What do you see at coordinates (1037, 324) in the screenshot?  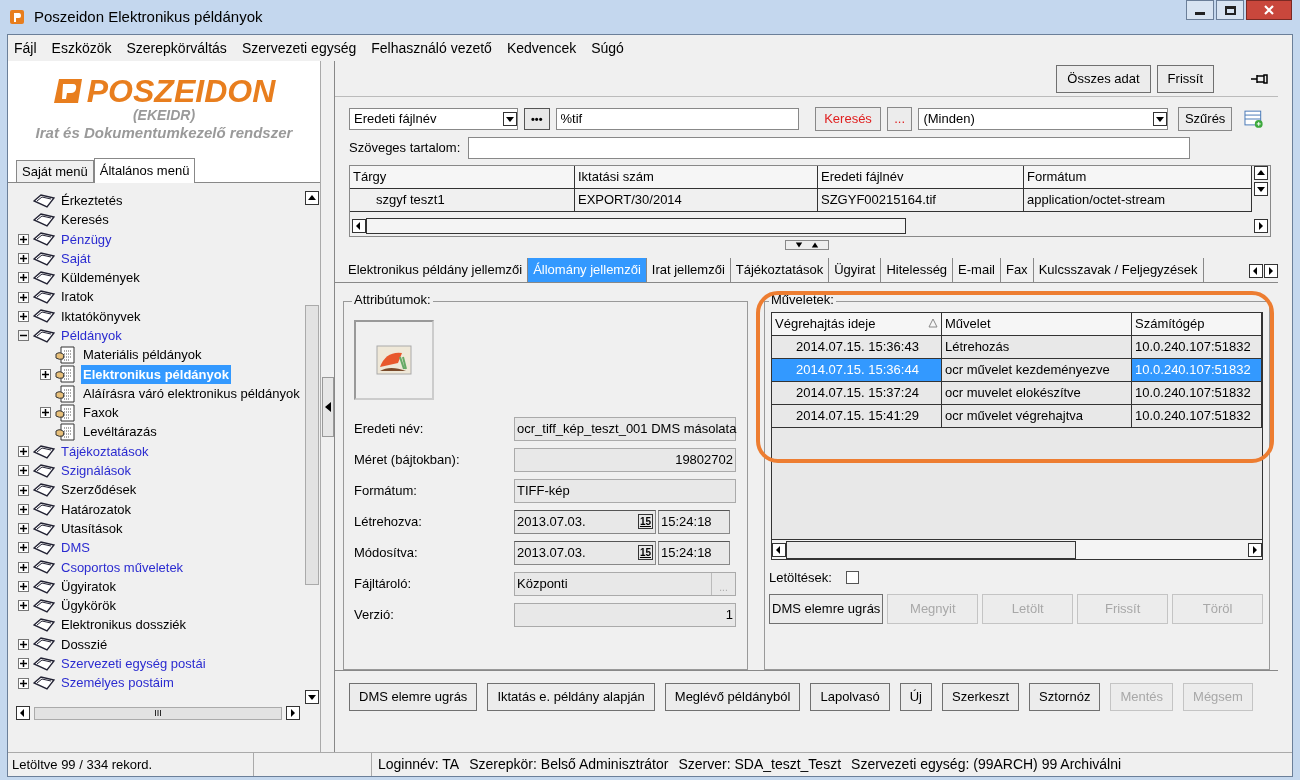 I see `column-header: Művelet` at bounding box center [1037, 324].